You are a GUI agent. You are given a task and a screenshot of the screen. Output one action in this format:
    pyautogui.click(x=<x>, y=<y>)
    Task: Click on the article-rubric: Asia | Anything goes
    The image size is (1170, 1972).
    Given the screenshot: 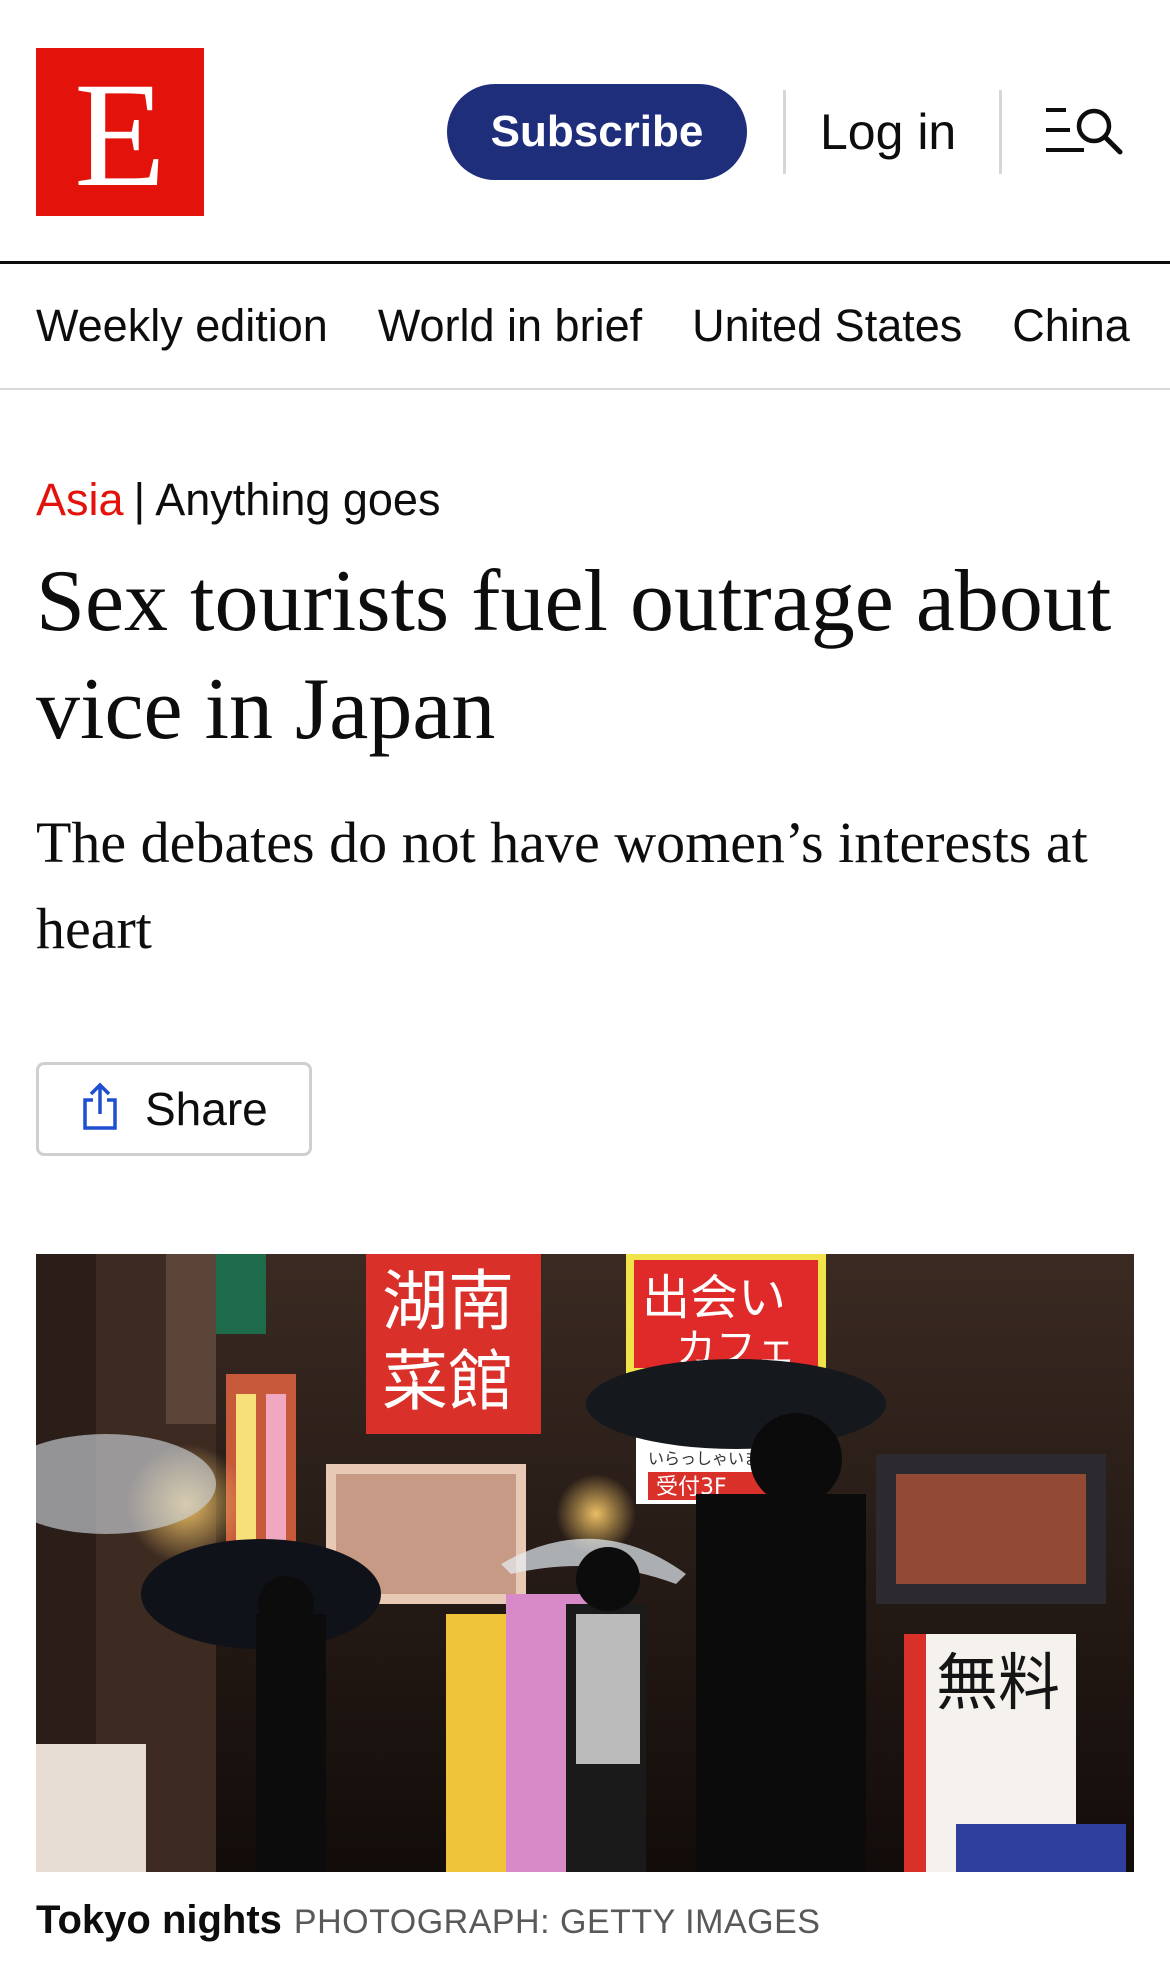 What is the action you would take?
    pyautogui.click(x=238, y=500)
    